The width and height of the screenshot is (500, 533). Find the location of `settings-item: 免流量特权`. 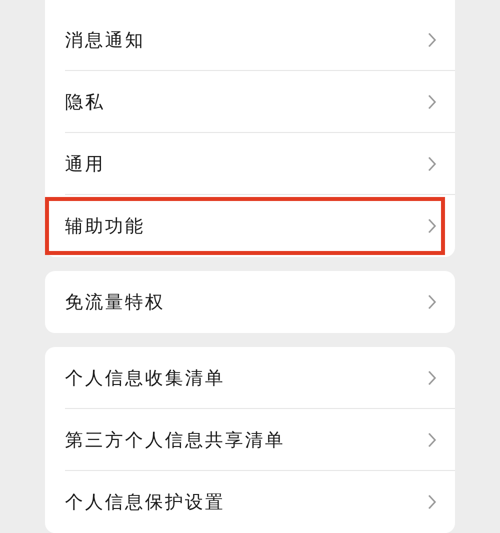

settings-item: 免流量特权 is located at coordinates (250, 302).